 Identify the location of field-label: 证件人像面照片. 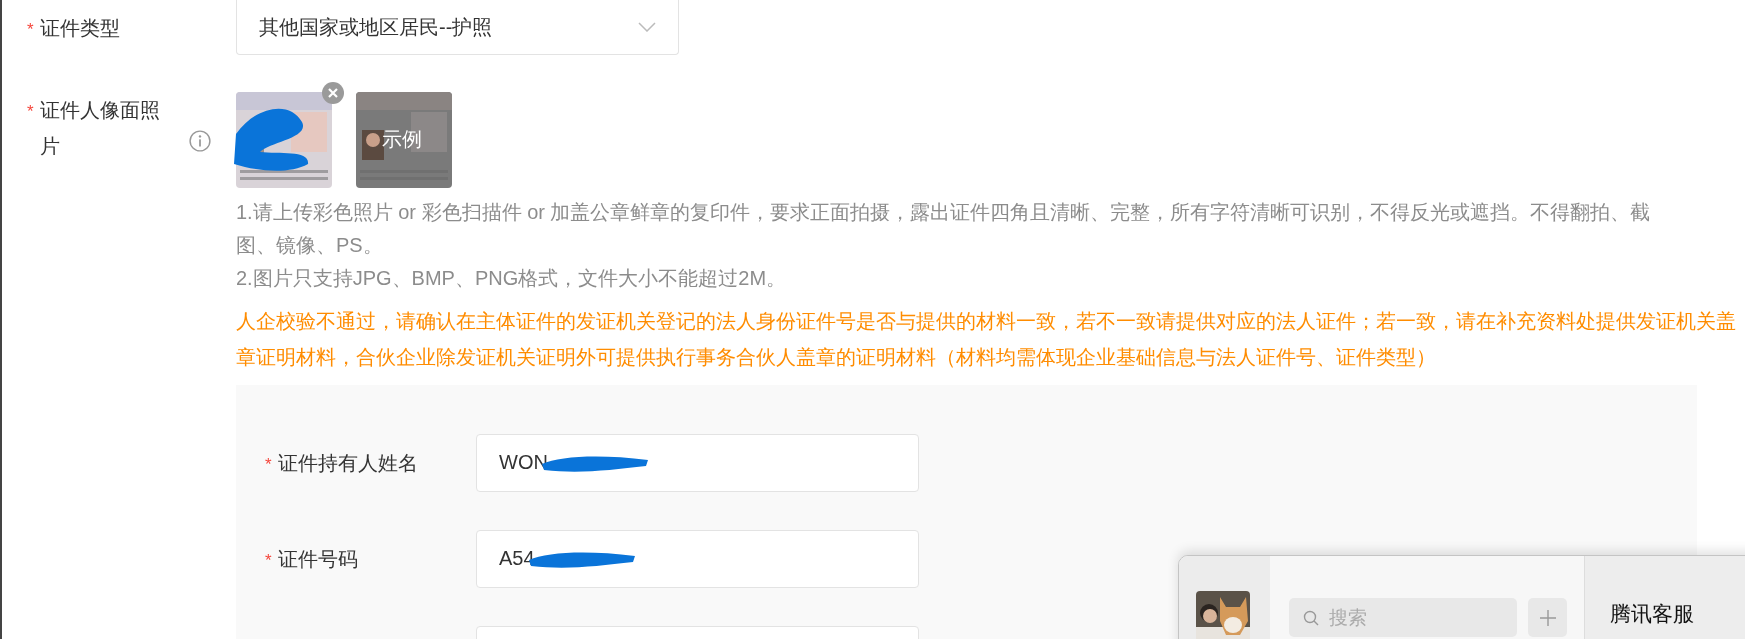
(100, 128).